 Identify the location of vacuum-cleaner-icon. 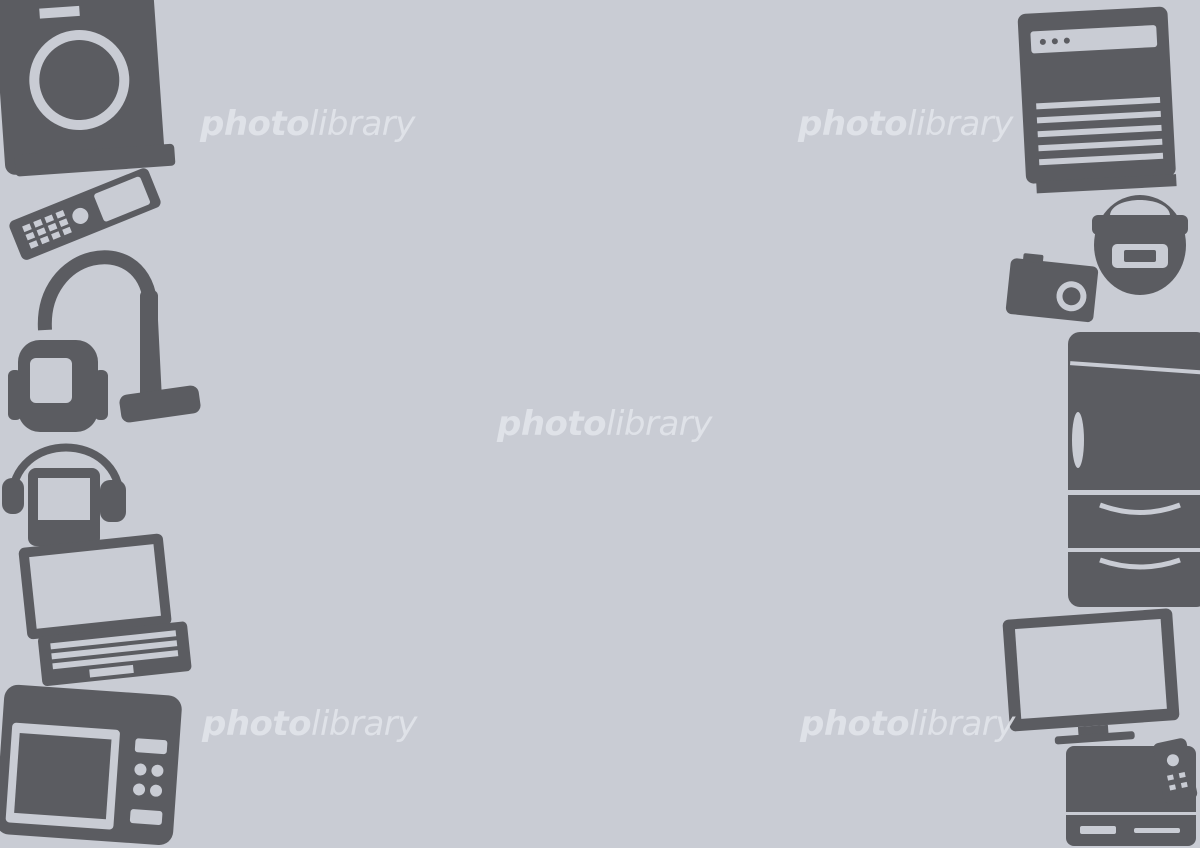
(104, 341).